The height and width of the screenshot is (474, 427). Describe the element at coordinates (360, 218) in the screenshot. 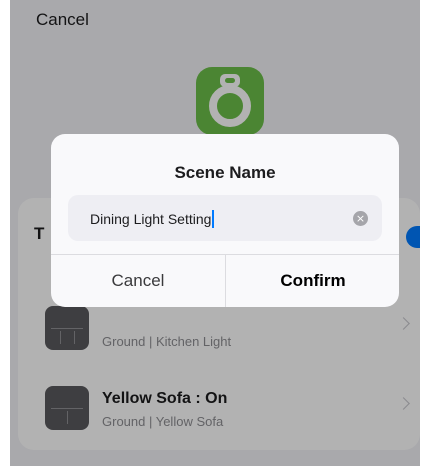

I see `clear-icon: ×` at that location.